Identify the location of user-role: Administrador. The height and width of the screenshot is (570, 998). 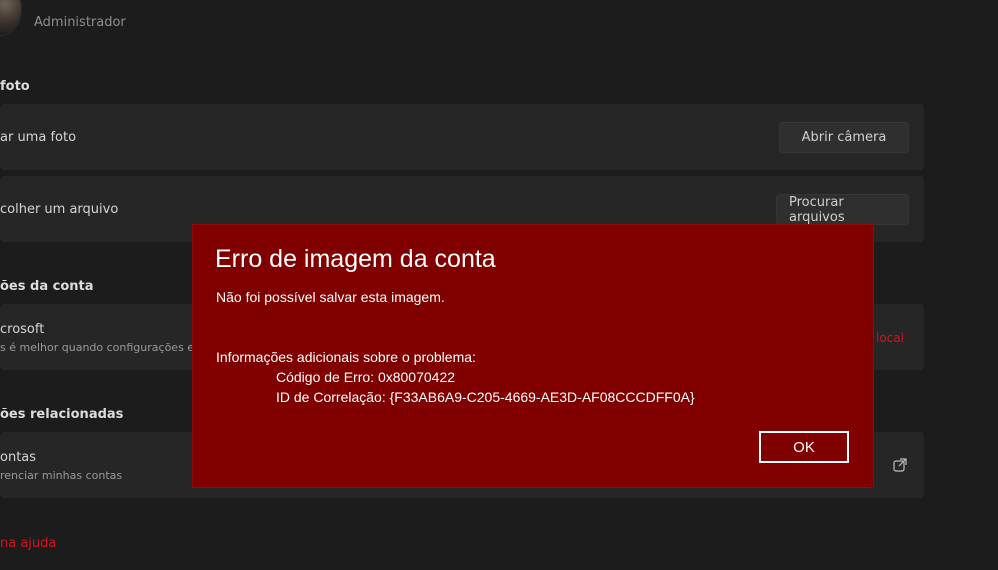
(80, 22).